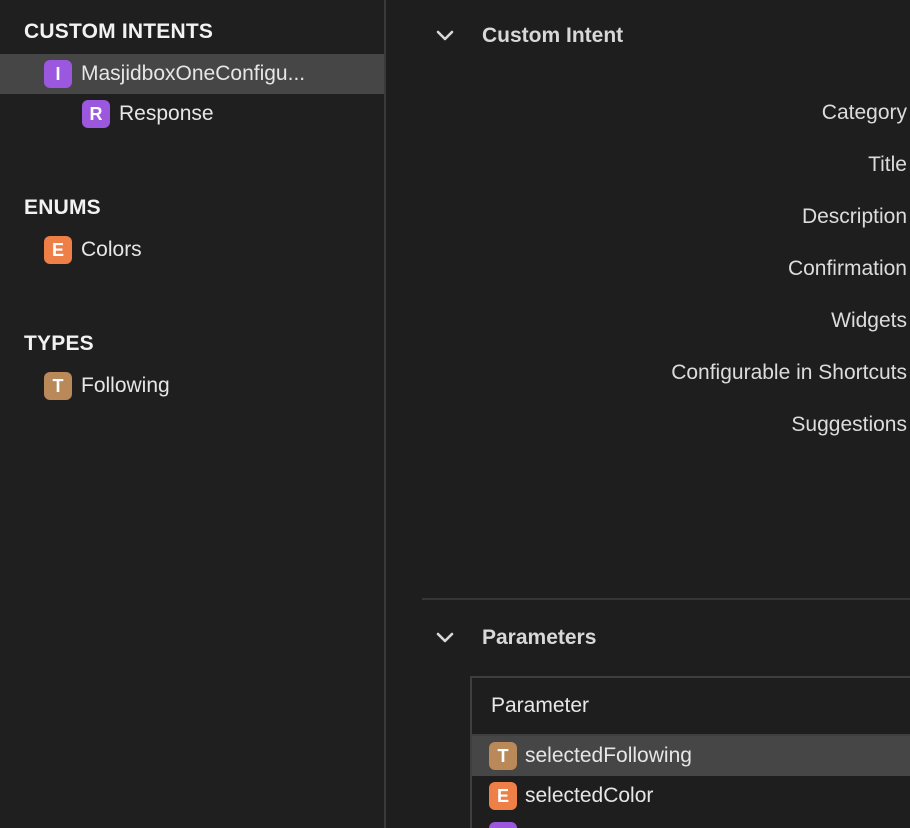 This screenshot has height=828, width=910. What do you see at coordinates (553, 35) in the screenshot?
I see `custom-intent-title: Custom Intent` at bounding box center [553, 35].